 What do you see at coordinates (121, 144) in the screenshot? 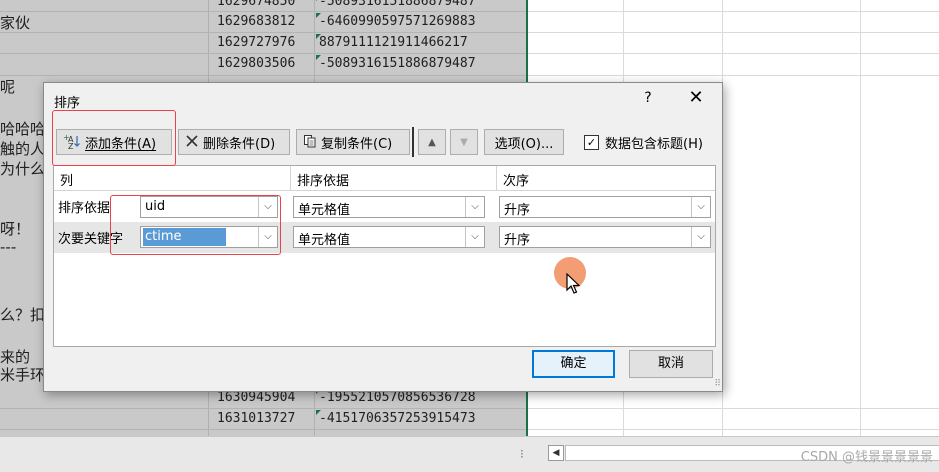
I see `add-level-label: 添加条件(A)` at bounding box center [121, 144].